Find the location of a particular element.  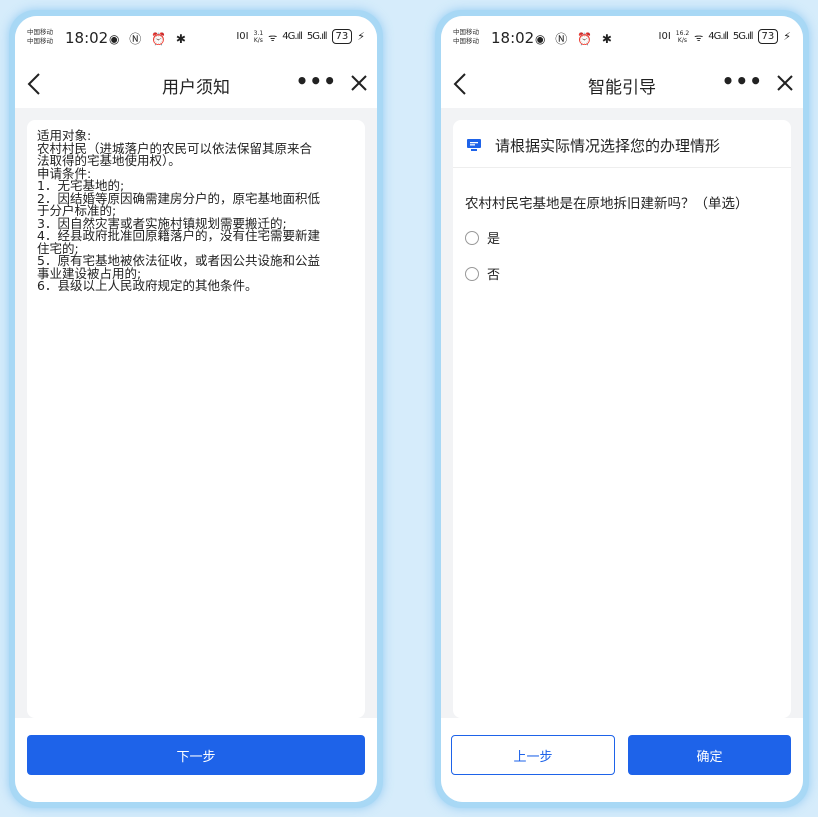

network-speed: 3.1 K/s is located at coordinates (259, 37).